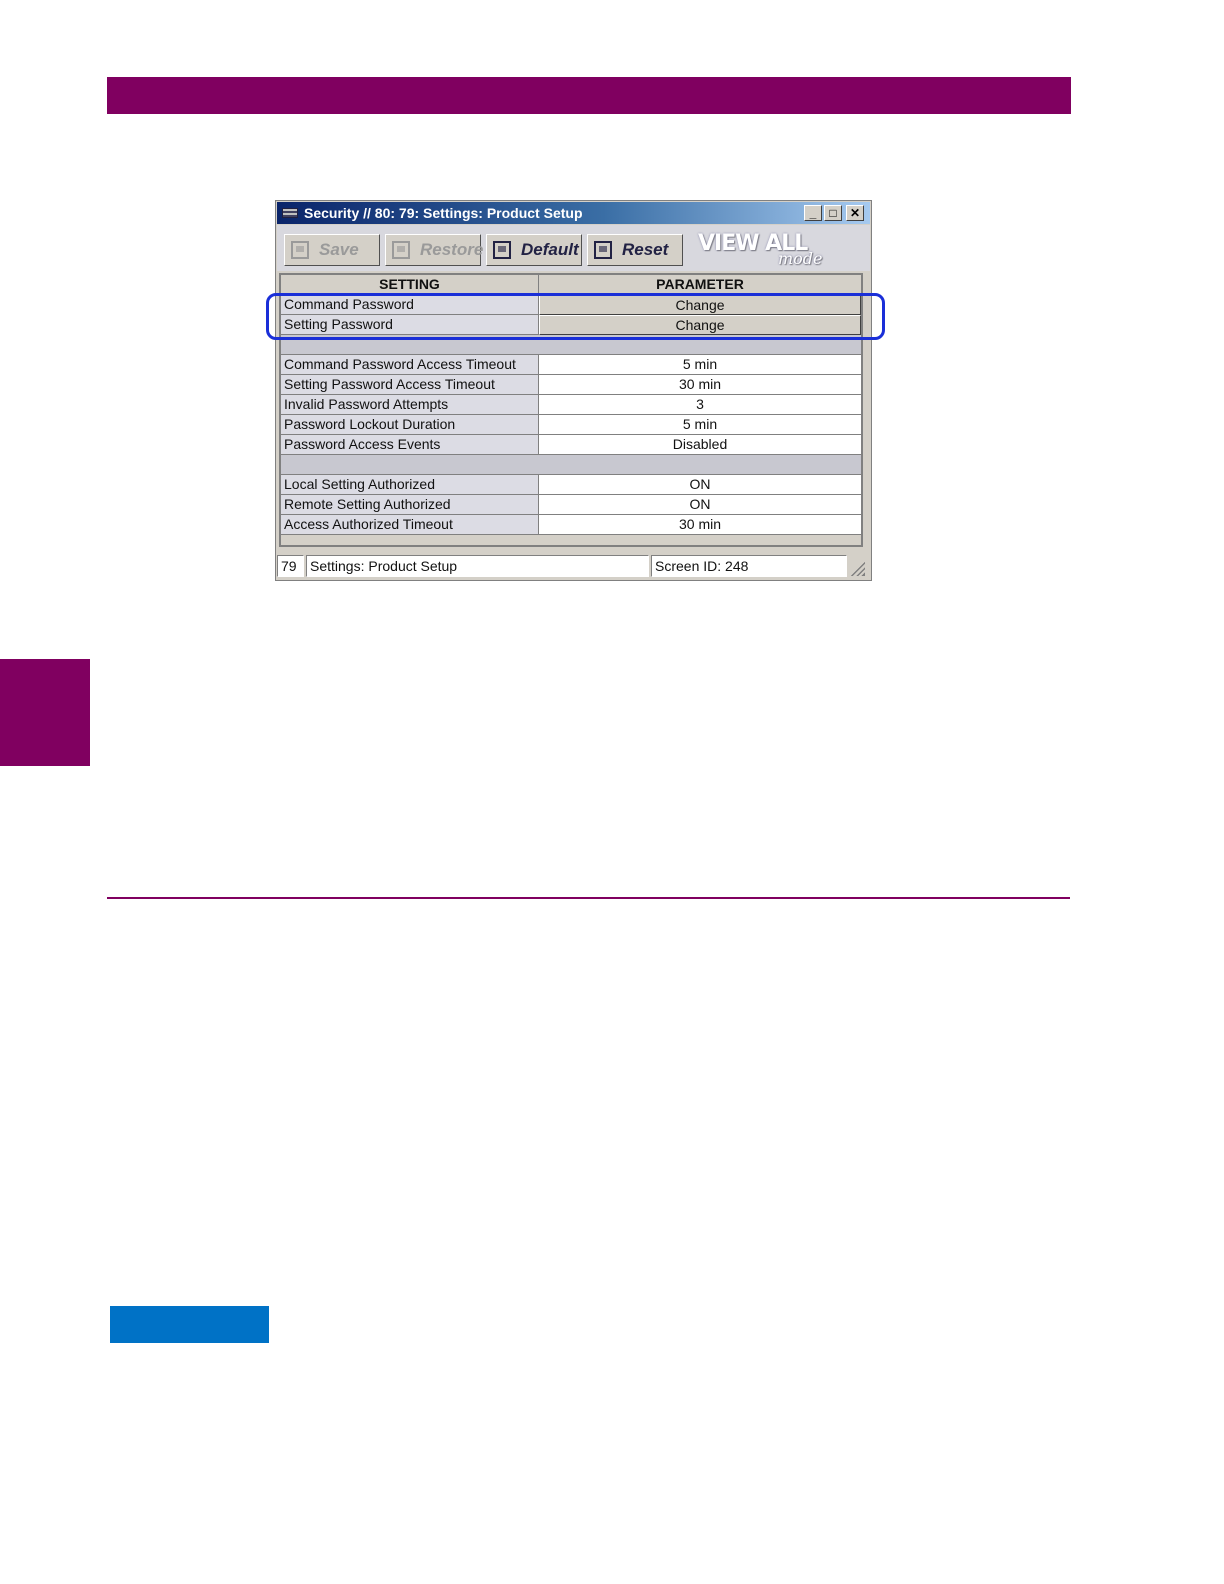 This screenshot has width=1224, height=1584. I want to click on save-button: Save, so click(332, 250).